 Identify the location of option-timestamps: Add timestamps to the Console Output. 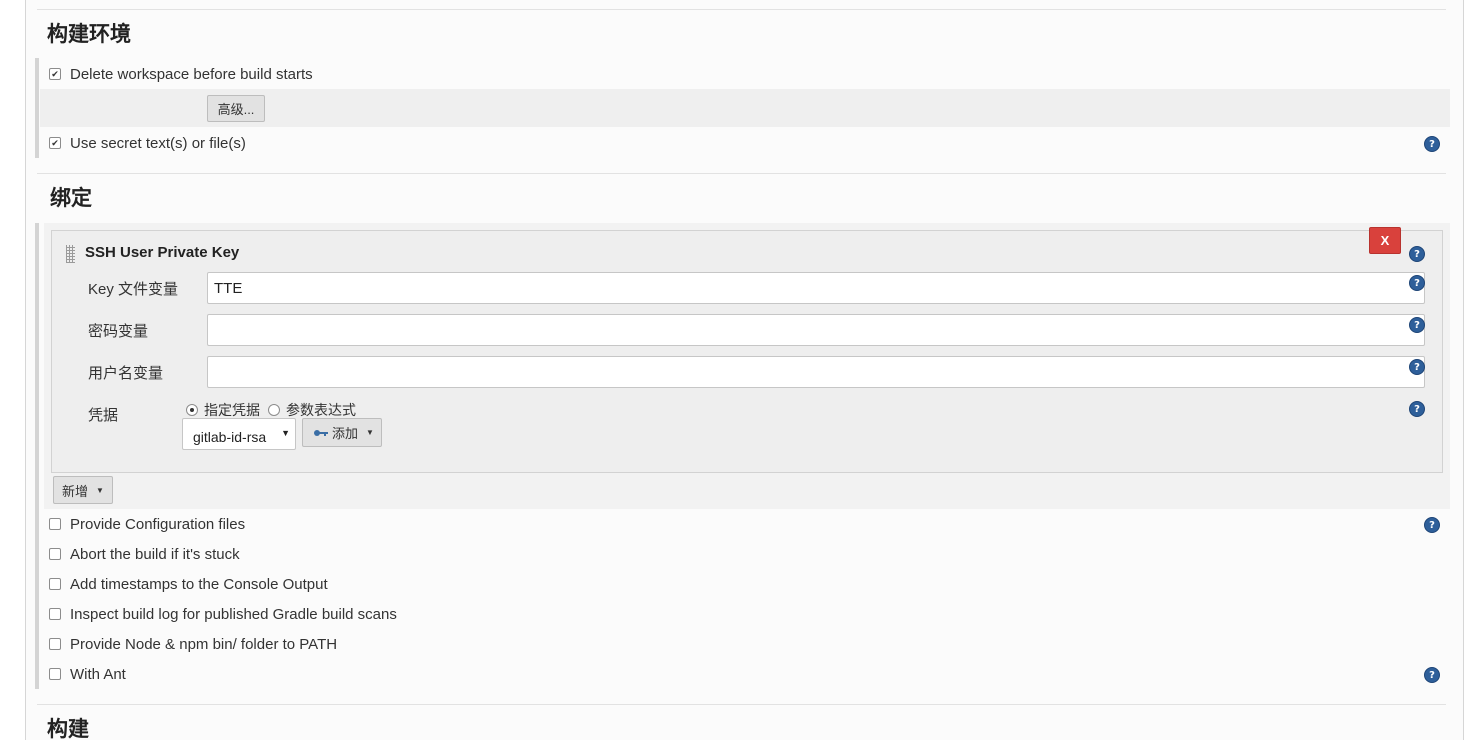
(188, 584).